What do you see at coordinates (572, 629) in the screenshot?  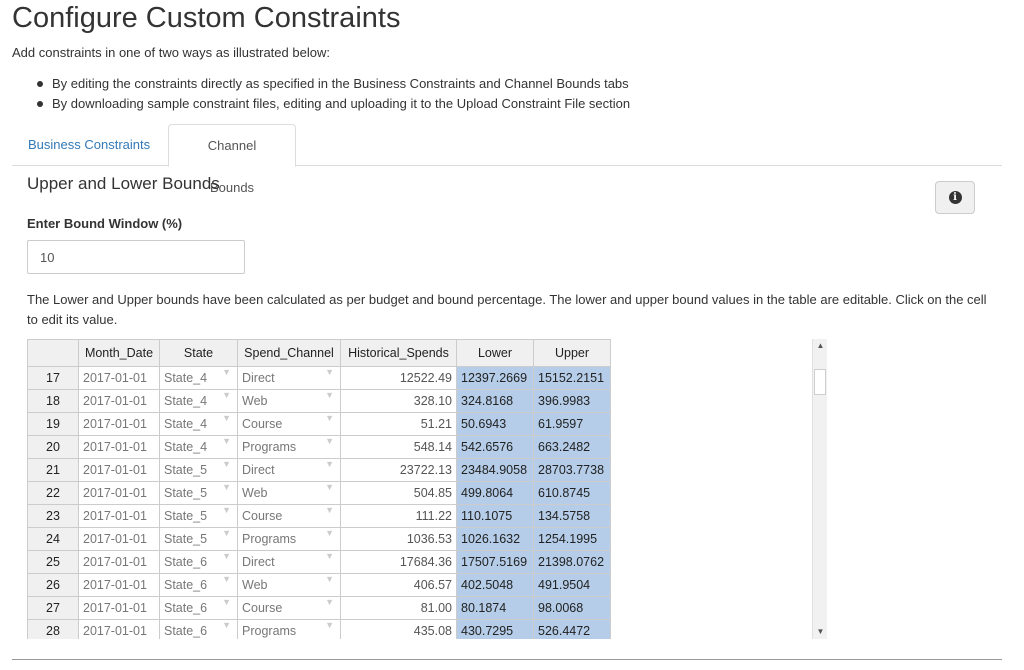 I see `cell-upper: 526.4472` at bounding box center [572, 629].